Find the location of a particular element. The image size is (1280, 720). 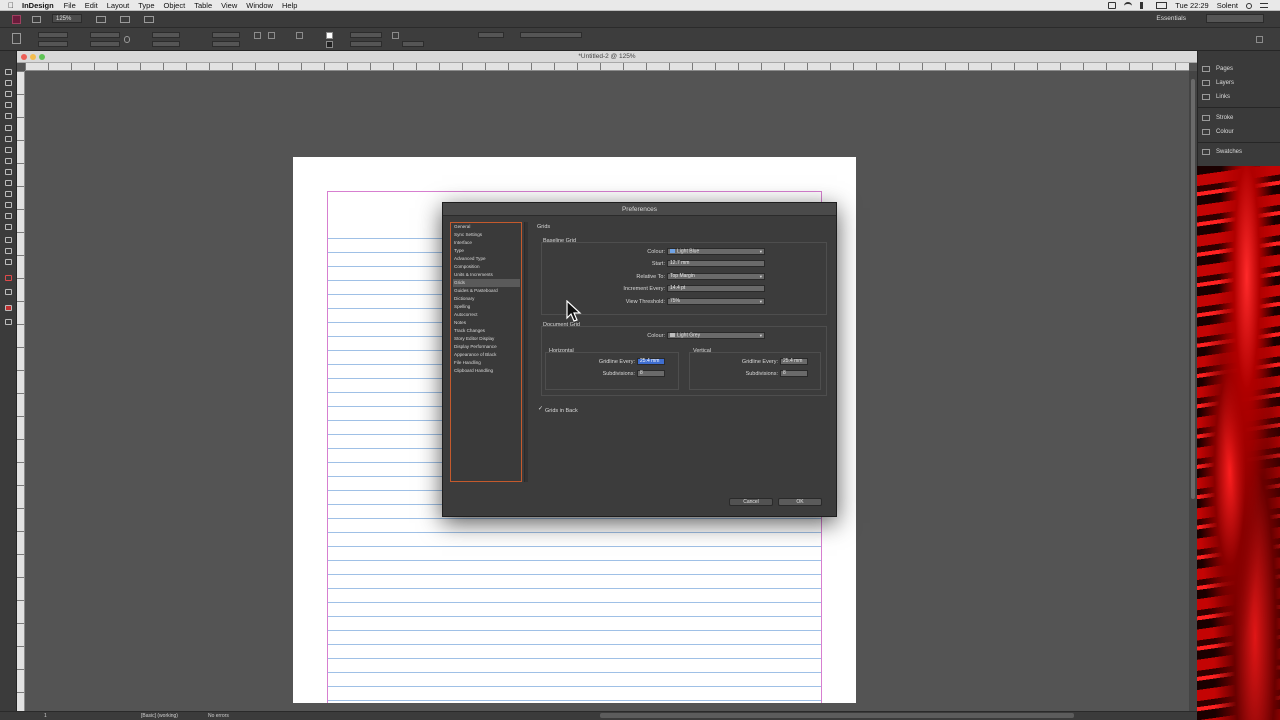

horizontal-ruler is located at coordinates (607, 67).